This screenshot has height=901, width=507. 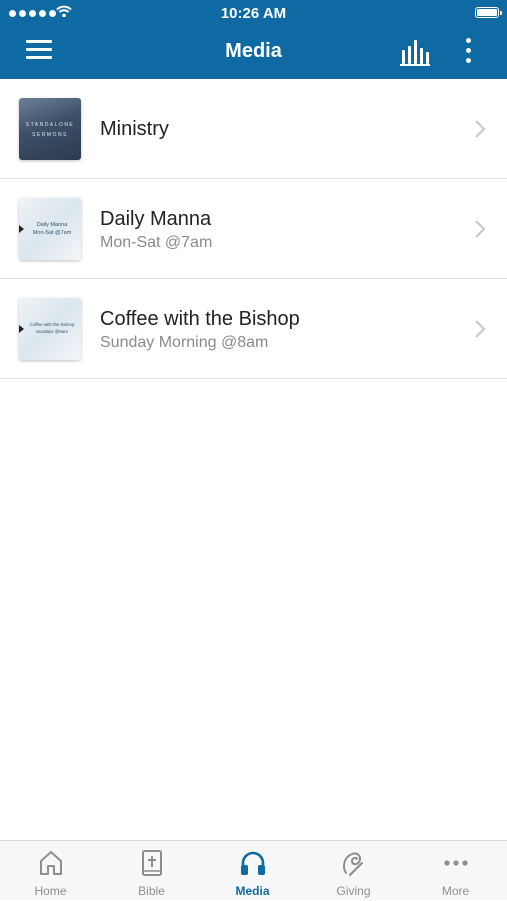 I want to click on tab-media: Media, so click(x=252, y=871).